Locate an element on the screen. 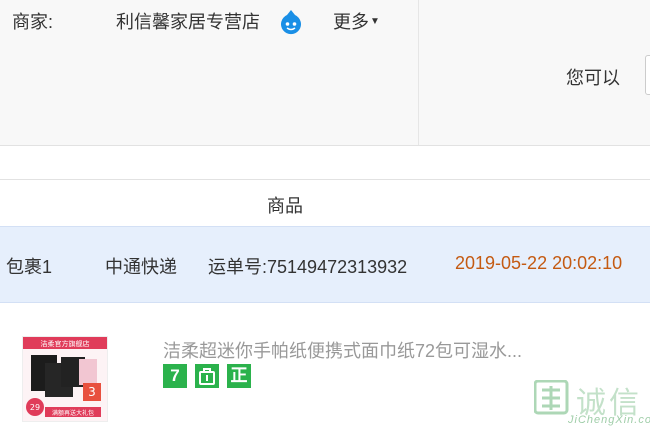 The height and width of the screenshot is (430, 650). image-banner-text: 洁柔官方旗舰店 is located at coordinates (65, 343).